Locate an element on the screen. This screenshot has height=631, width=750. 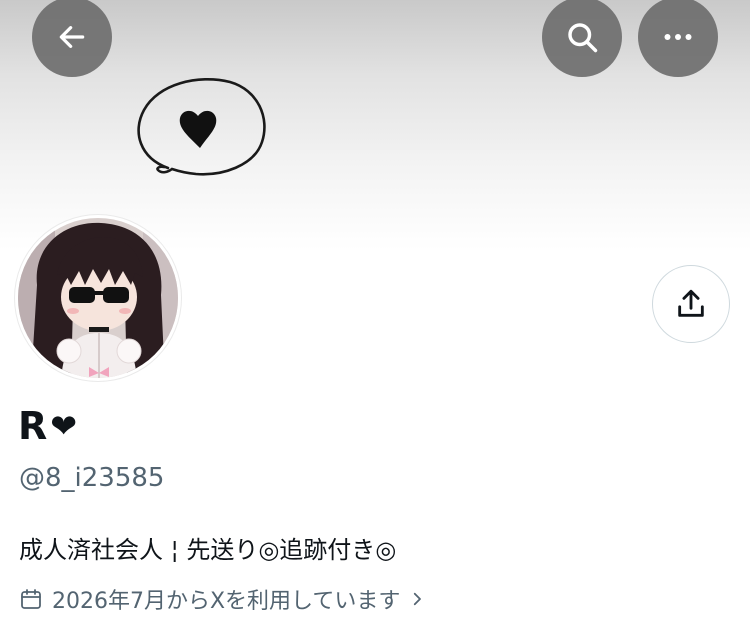
search-icon is located at coordinates (583, 38).